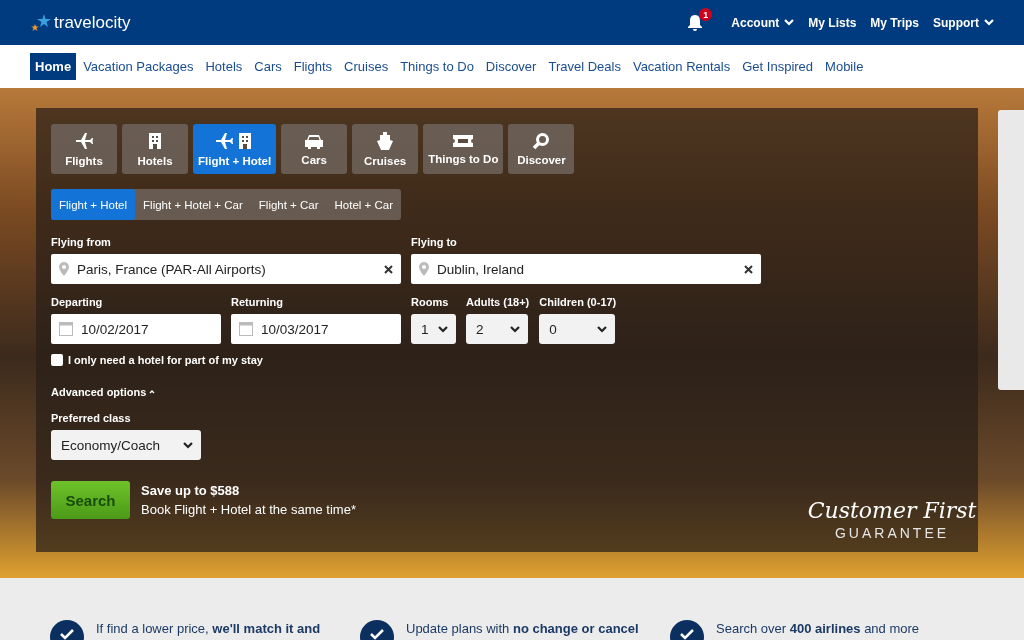  What do you see at coordinates (778, 66) in the screenshot?
I see `nav-link: Get Inspired` at bounding box center [778, 66].